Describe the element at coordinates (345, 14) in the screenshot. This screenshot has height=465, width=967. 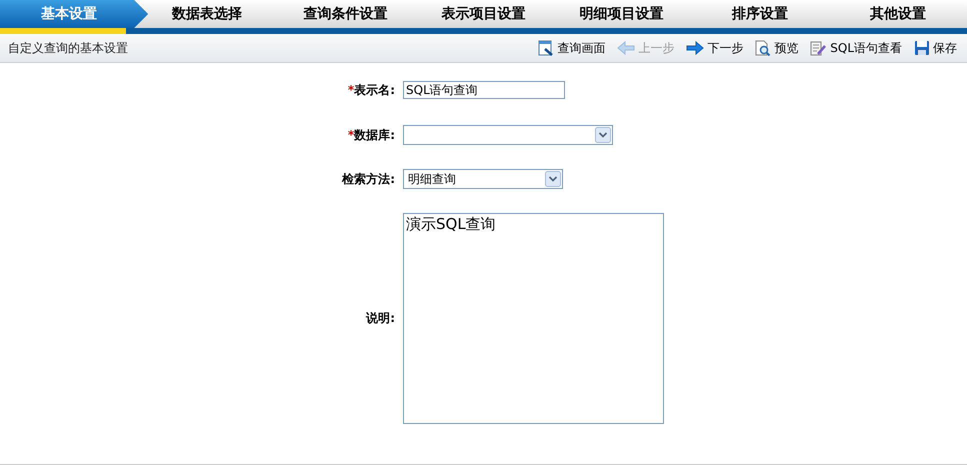
I see `tab: 查询条件设置` at that location.